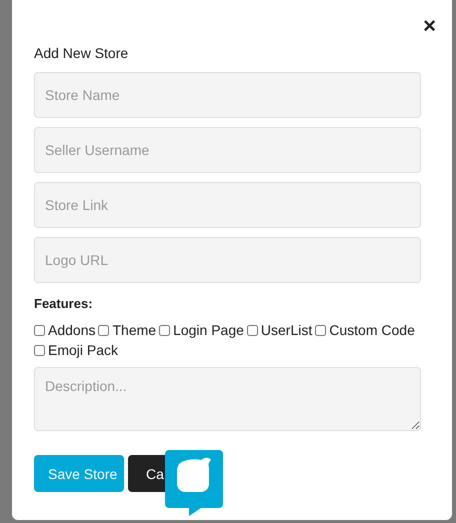 The height and width of the screenshot is (523, 456). I want to click on input-field: Store Link, so click(227, 205).